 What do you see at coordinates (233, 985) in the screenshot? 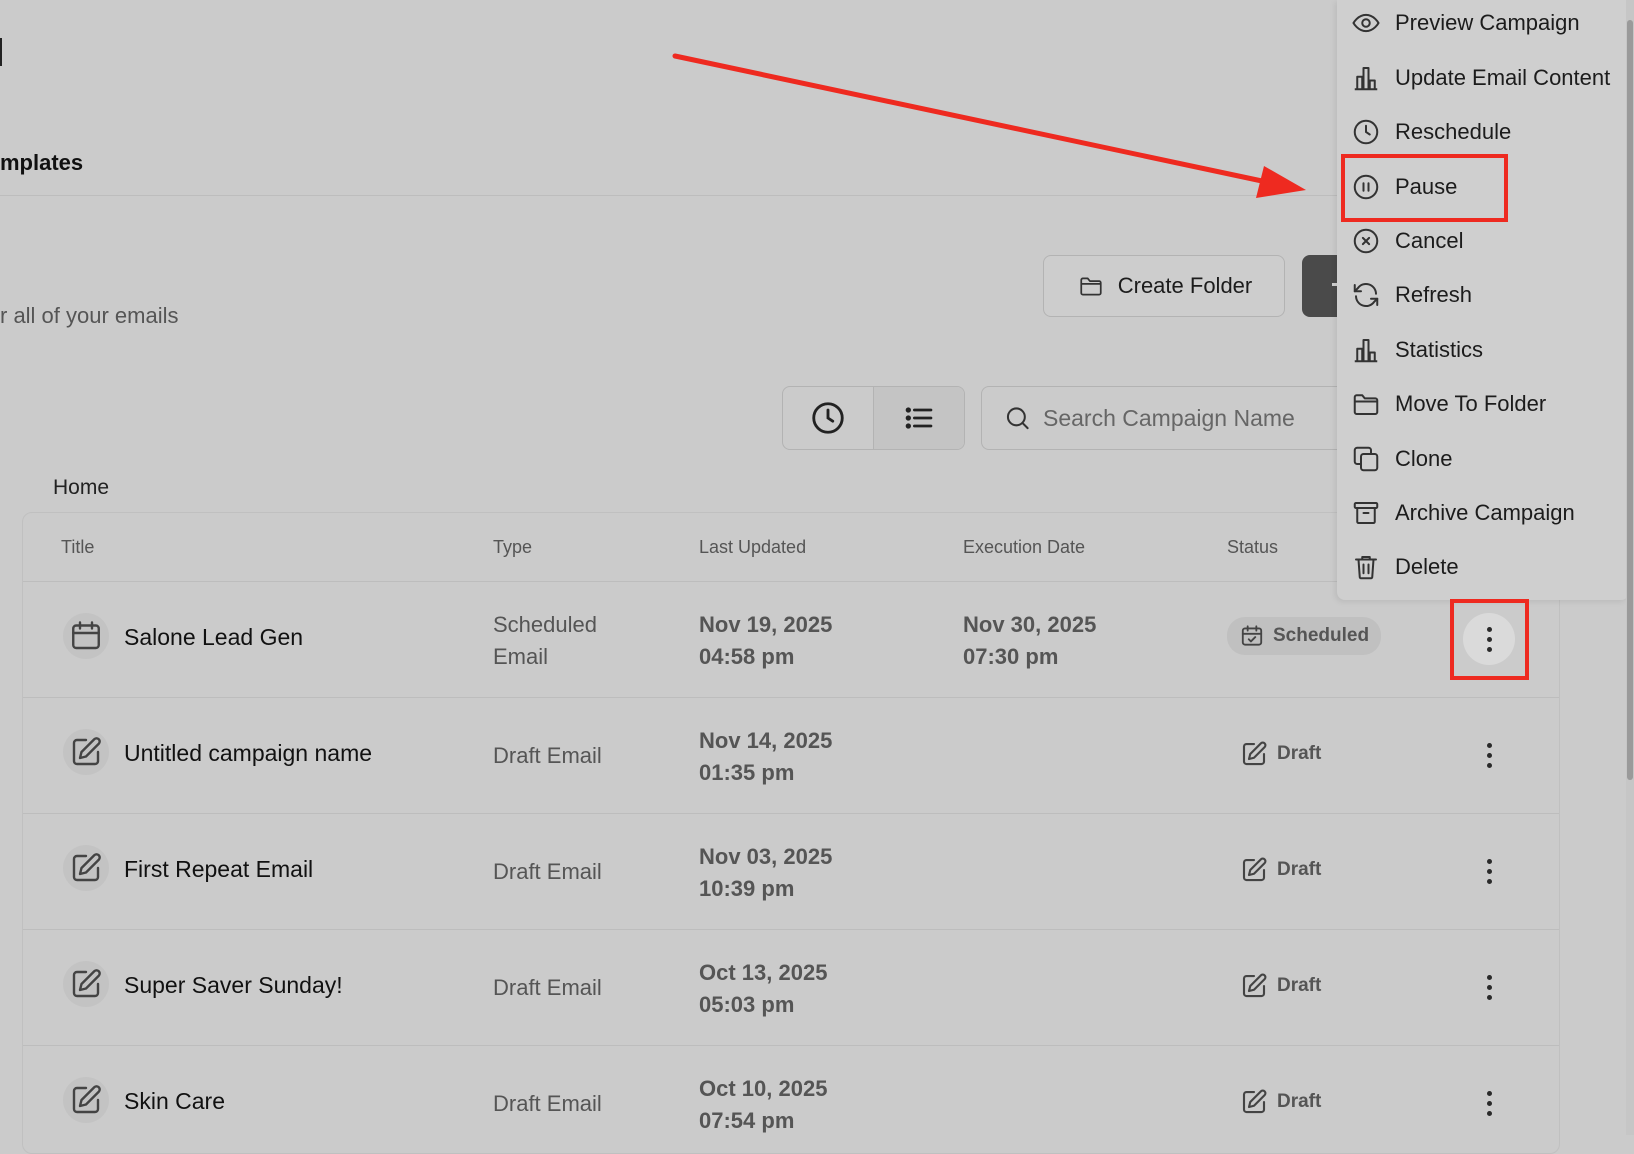
I see `campaign-title: Super Saver Sunday!` at bounding box center [233, 985].